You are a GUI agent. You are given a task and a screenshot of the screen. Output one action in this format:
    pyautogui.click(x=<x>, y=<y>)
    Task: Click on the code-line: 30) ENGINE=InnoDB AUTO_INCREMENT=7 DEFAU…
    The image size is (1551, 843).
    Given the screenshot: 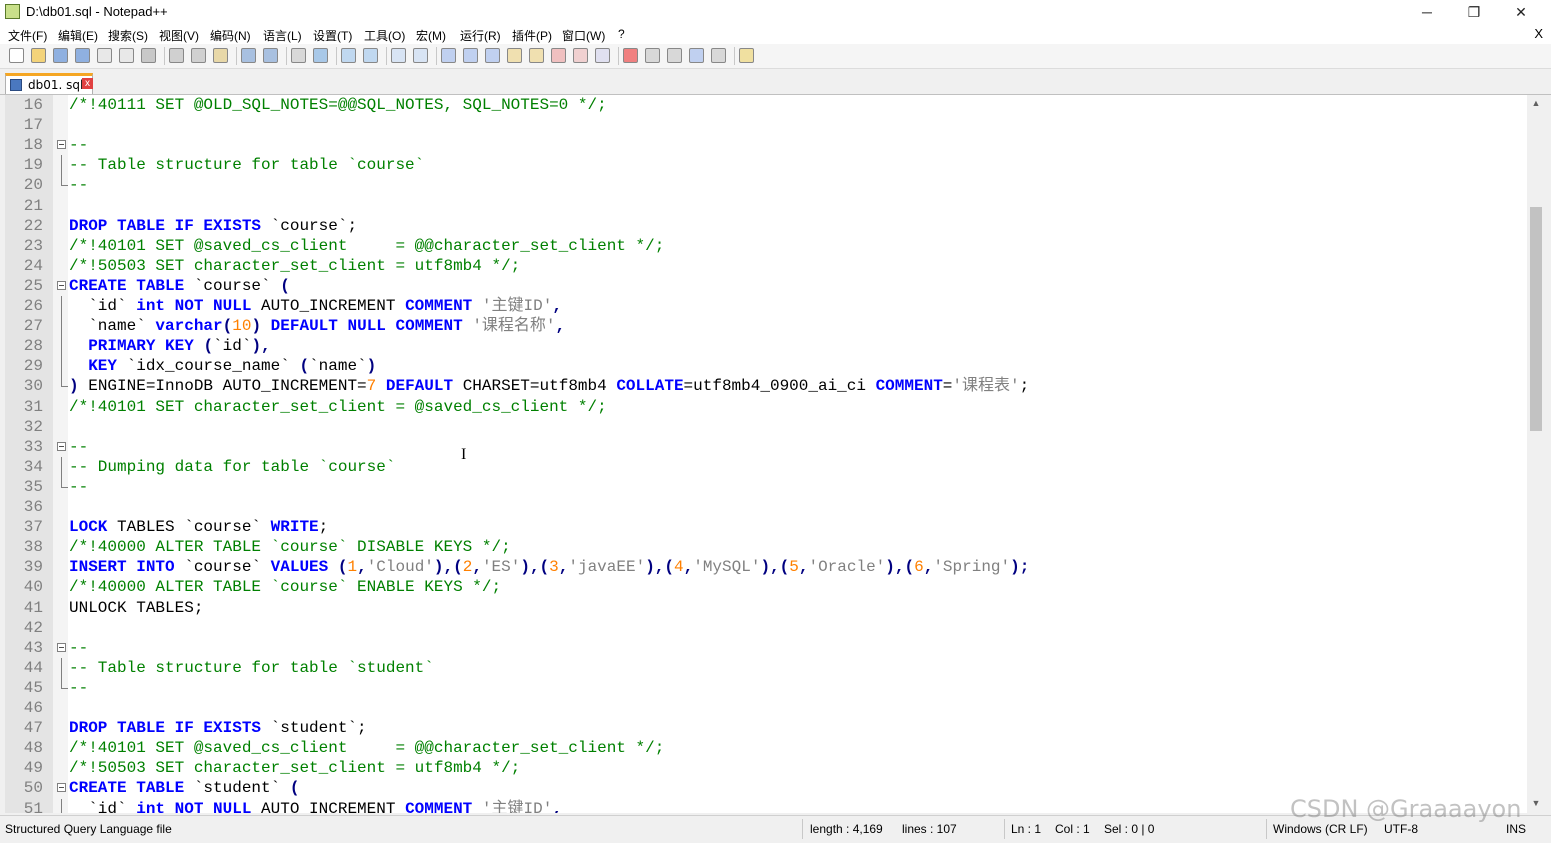 What is the action you would take?
    pyautogui.click(x=766, y=386)
    